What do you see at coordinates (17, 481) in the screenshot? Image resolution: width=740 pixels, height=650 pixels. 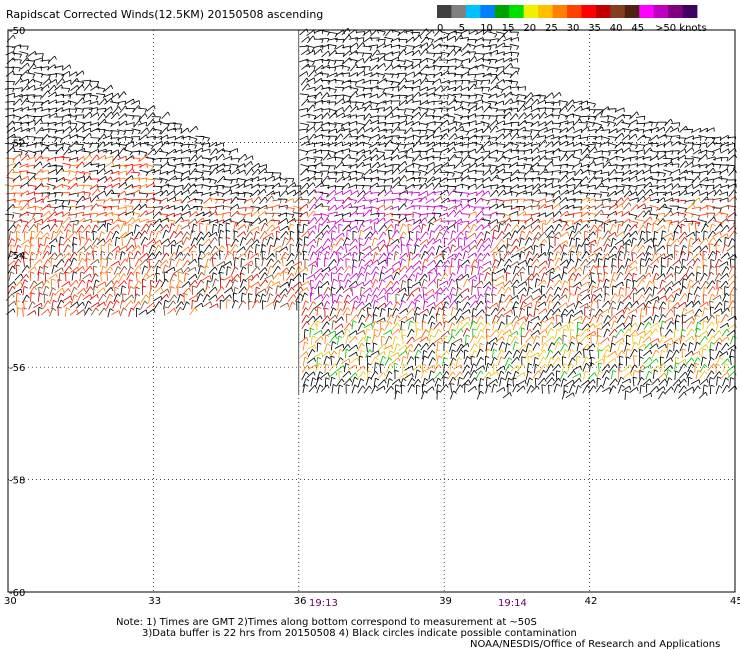 I see `lat-tick-label: -58` at bounding box center [17, 481].